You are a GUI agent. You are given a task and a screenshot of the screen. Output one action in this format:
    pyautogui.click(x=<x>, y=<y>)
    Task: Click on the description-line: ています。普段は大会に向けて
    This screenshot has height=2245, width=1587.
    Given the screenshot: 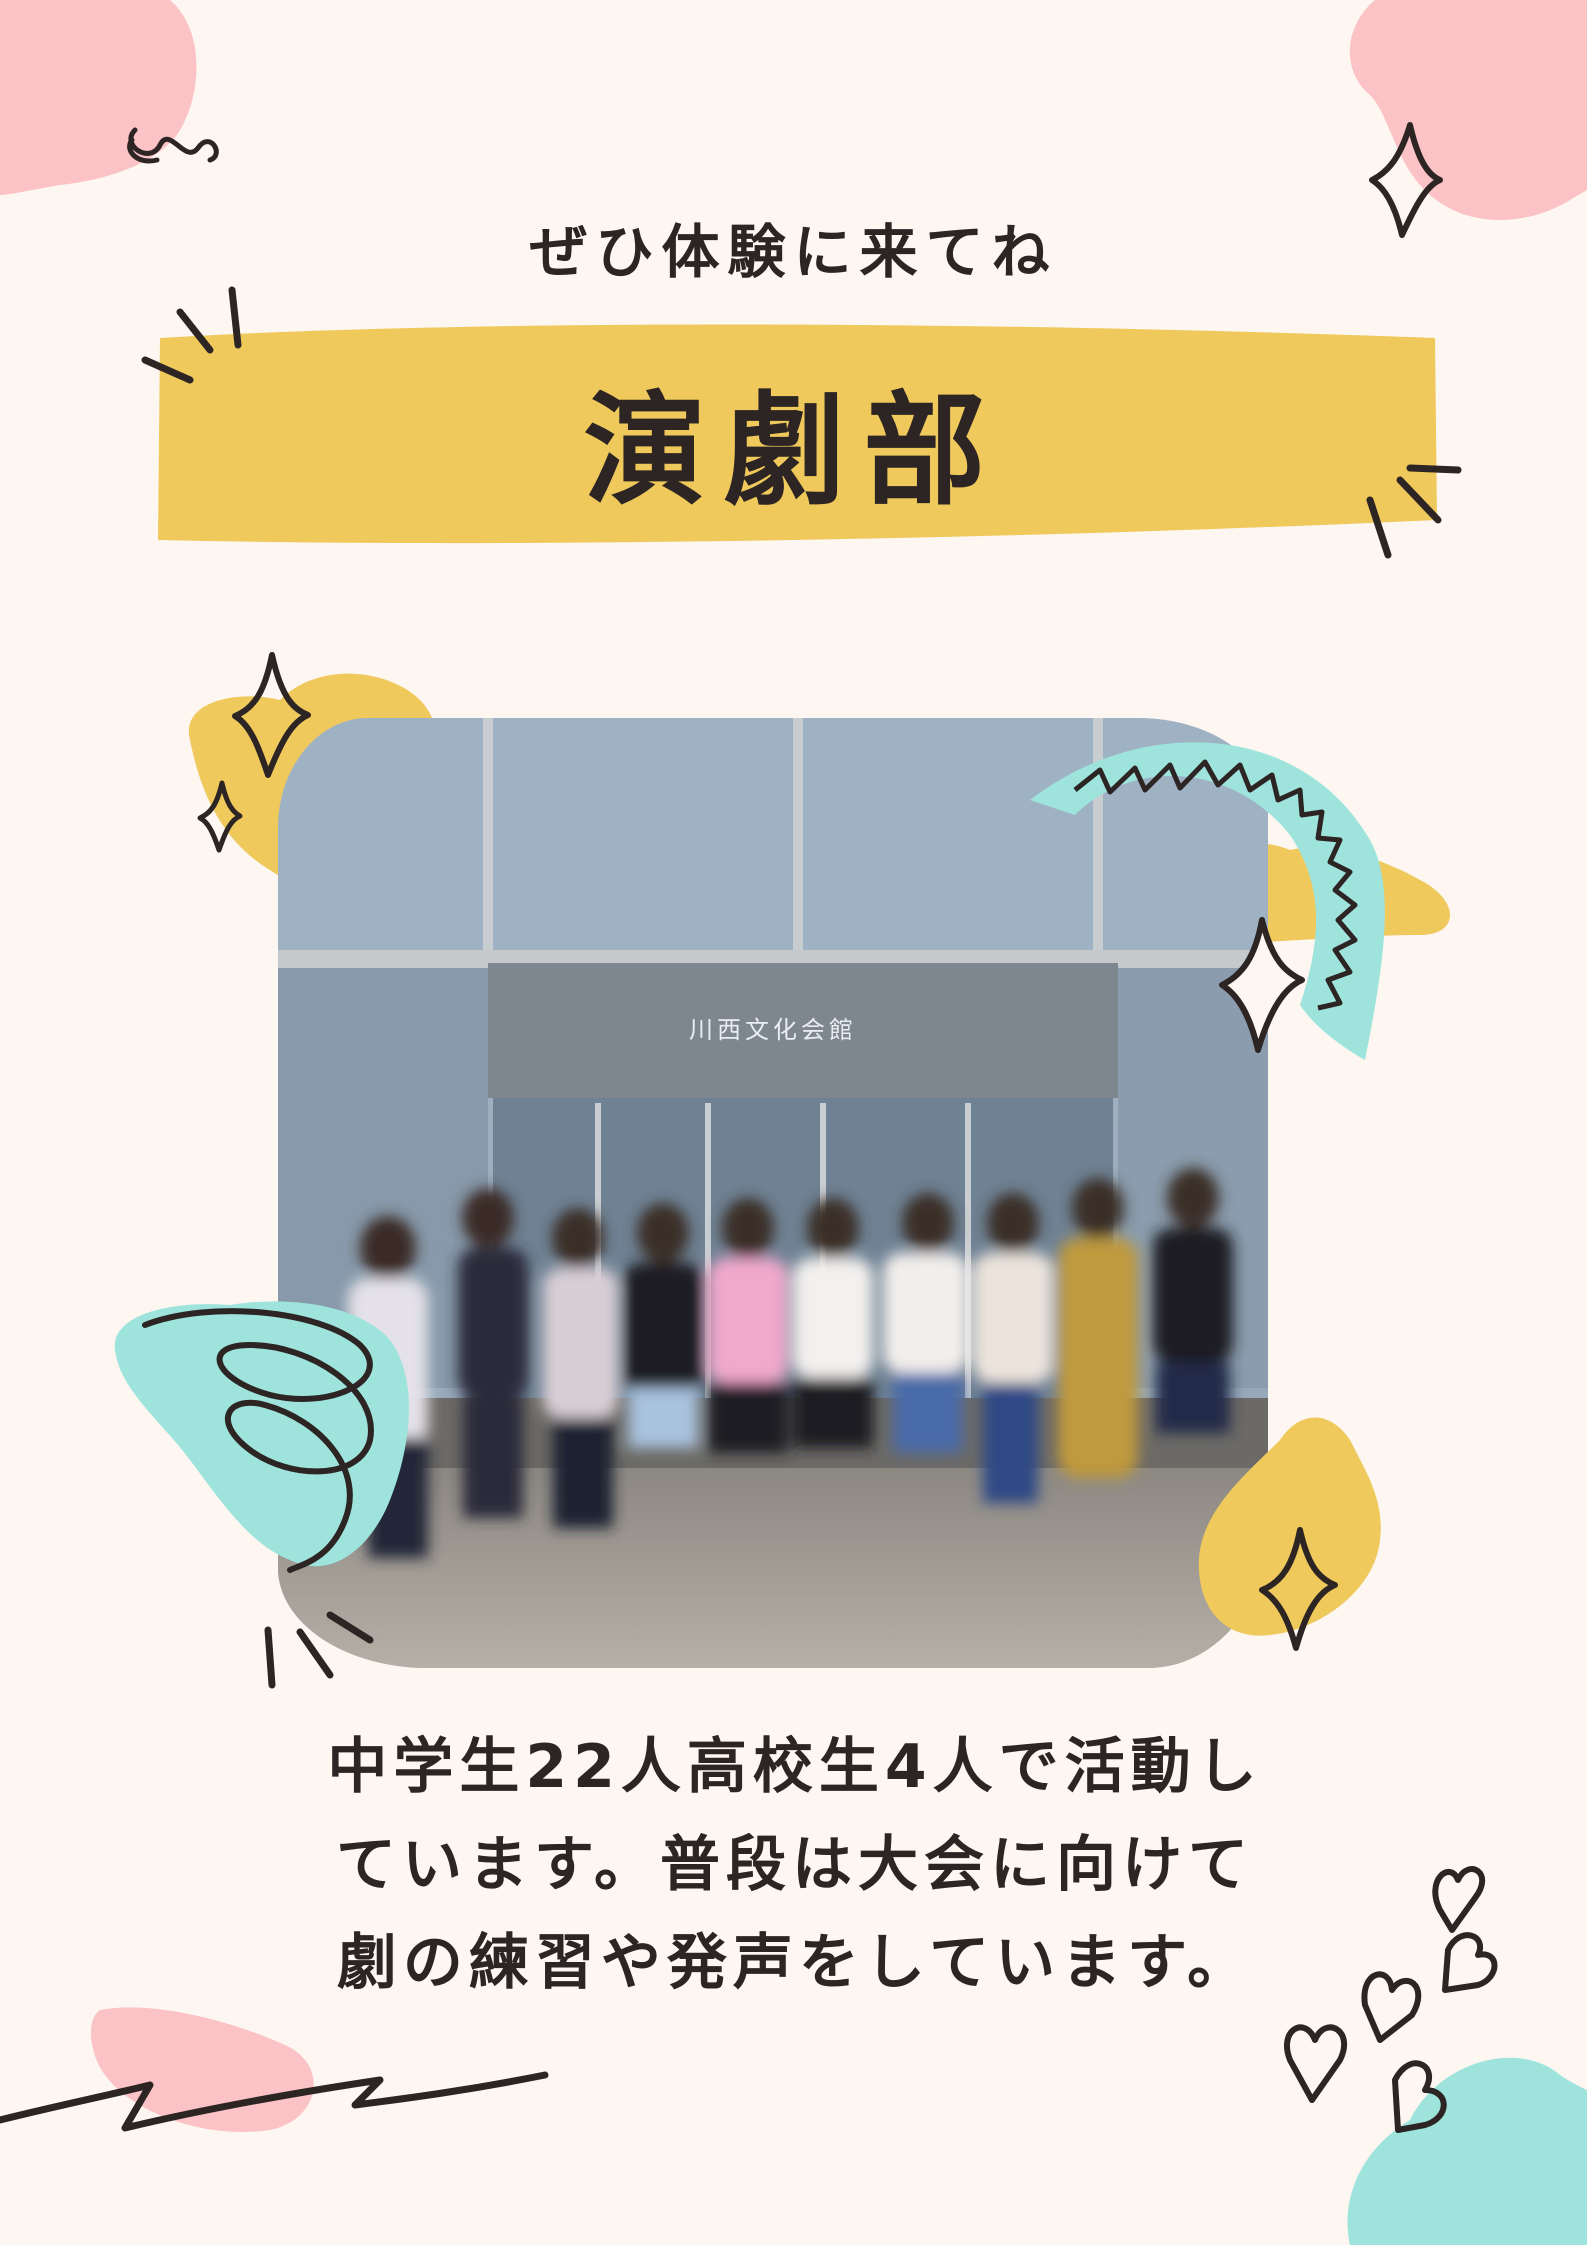 What is the action you would take?
    pyautogui.click(x=795, y=1865)
    